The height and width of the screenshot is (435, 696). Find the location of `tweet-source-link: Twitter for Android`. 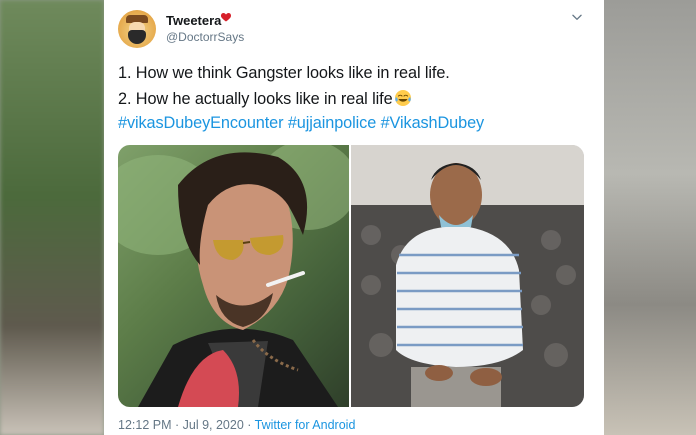

tweet-source-link: Twitter for Android is located at coordinates (305, 425).